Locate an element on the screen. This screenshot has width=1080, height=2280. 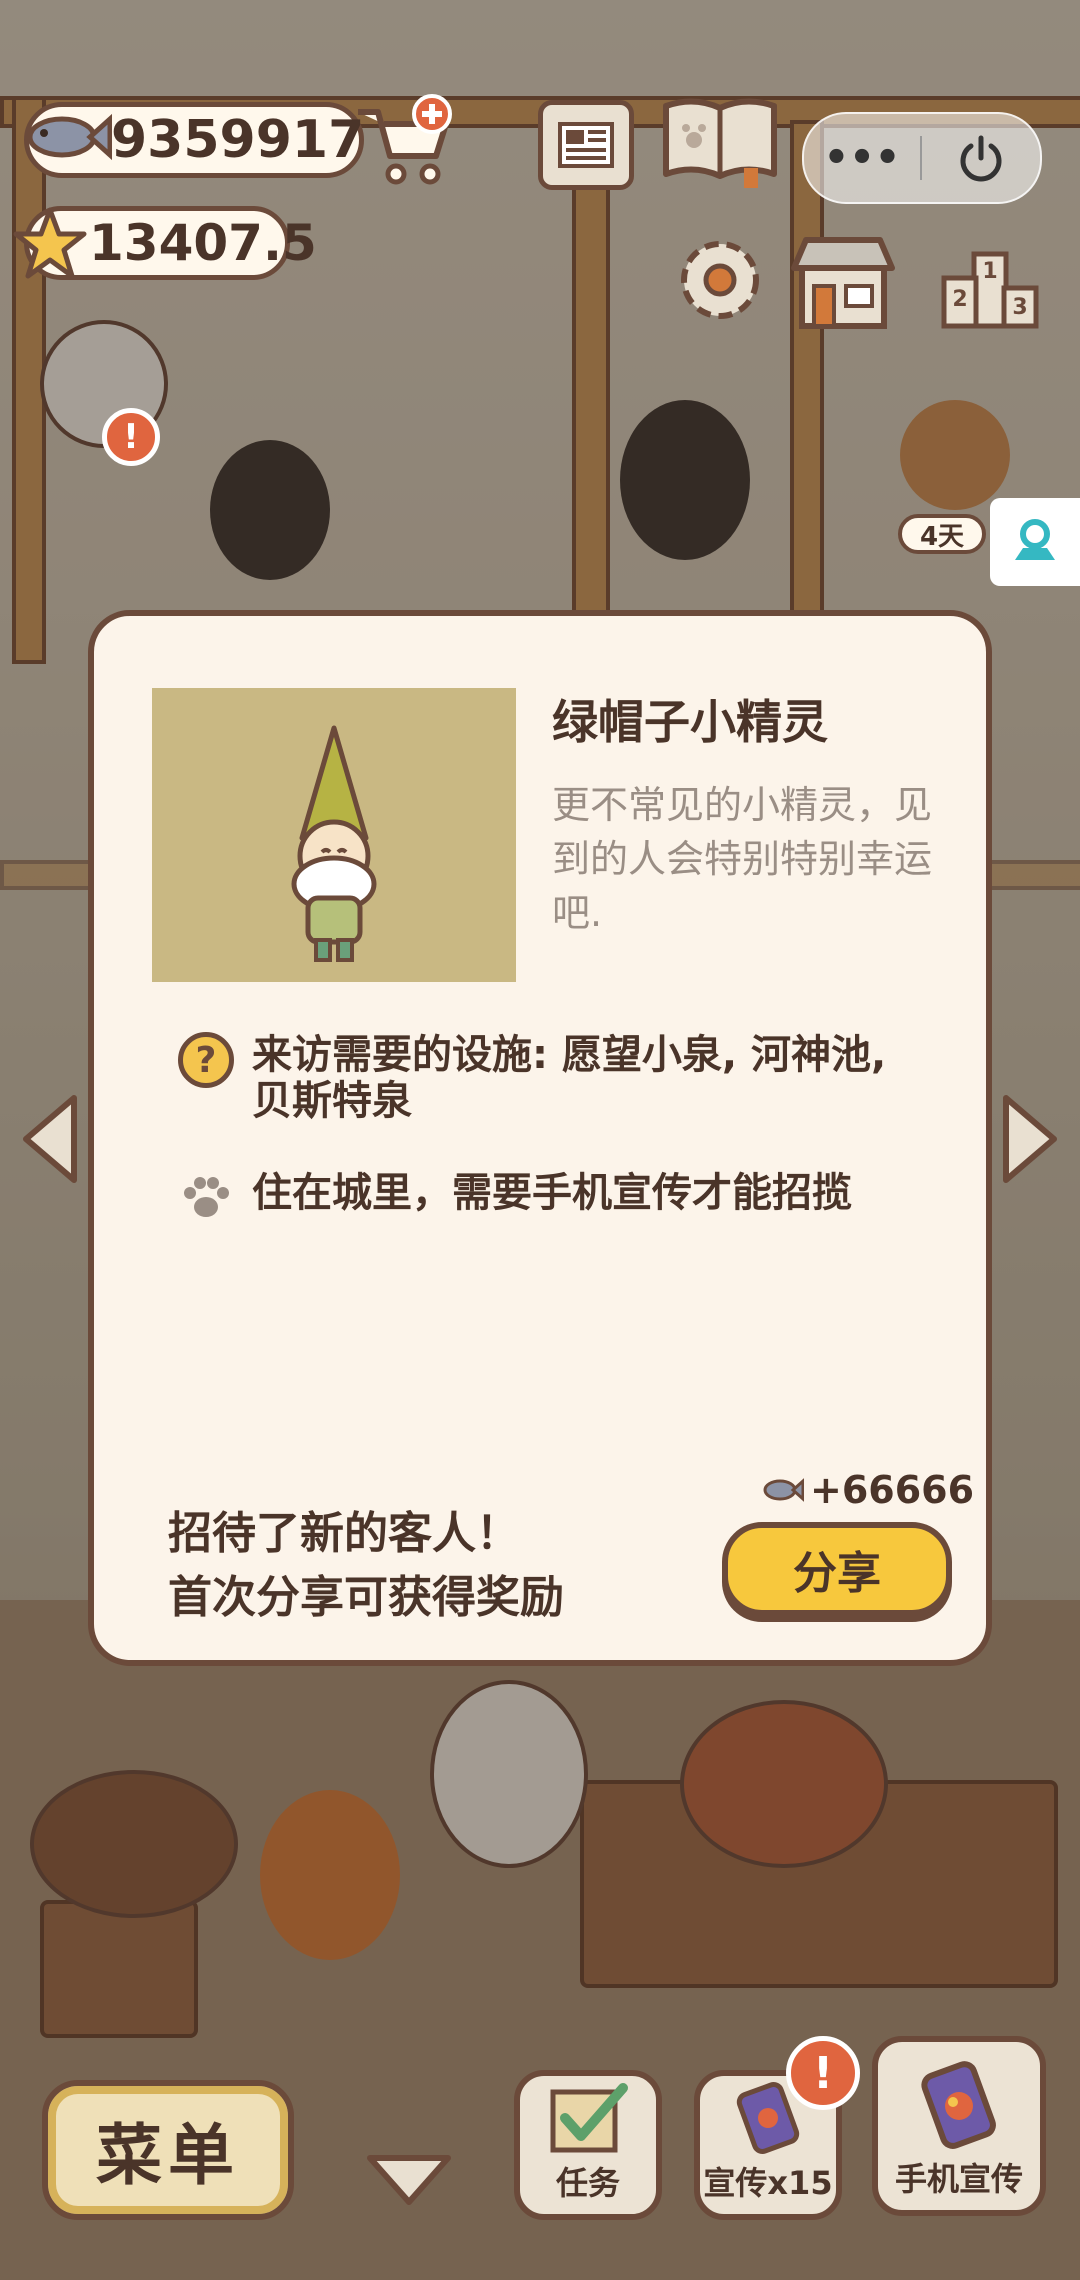
alert-icon: ! is located at coordinates (131, 437).